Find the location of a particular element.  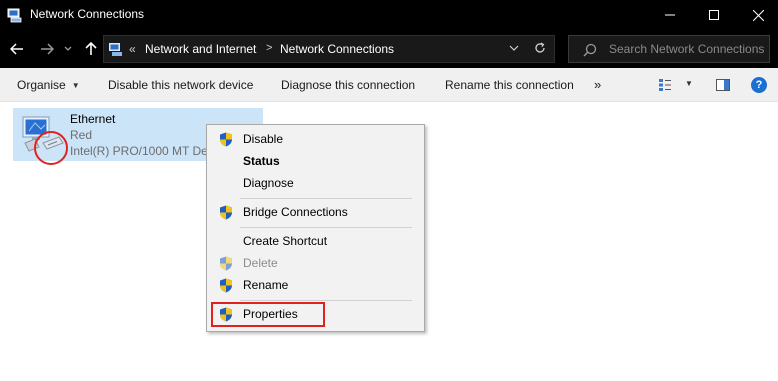

help-button: ? is located at coordinates (759, 85).